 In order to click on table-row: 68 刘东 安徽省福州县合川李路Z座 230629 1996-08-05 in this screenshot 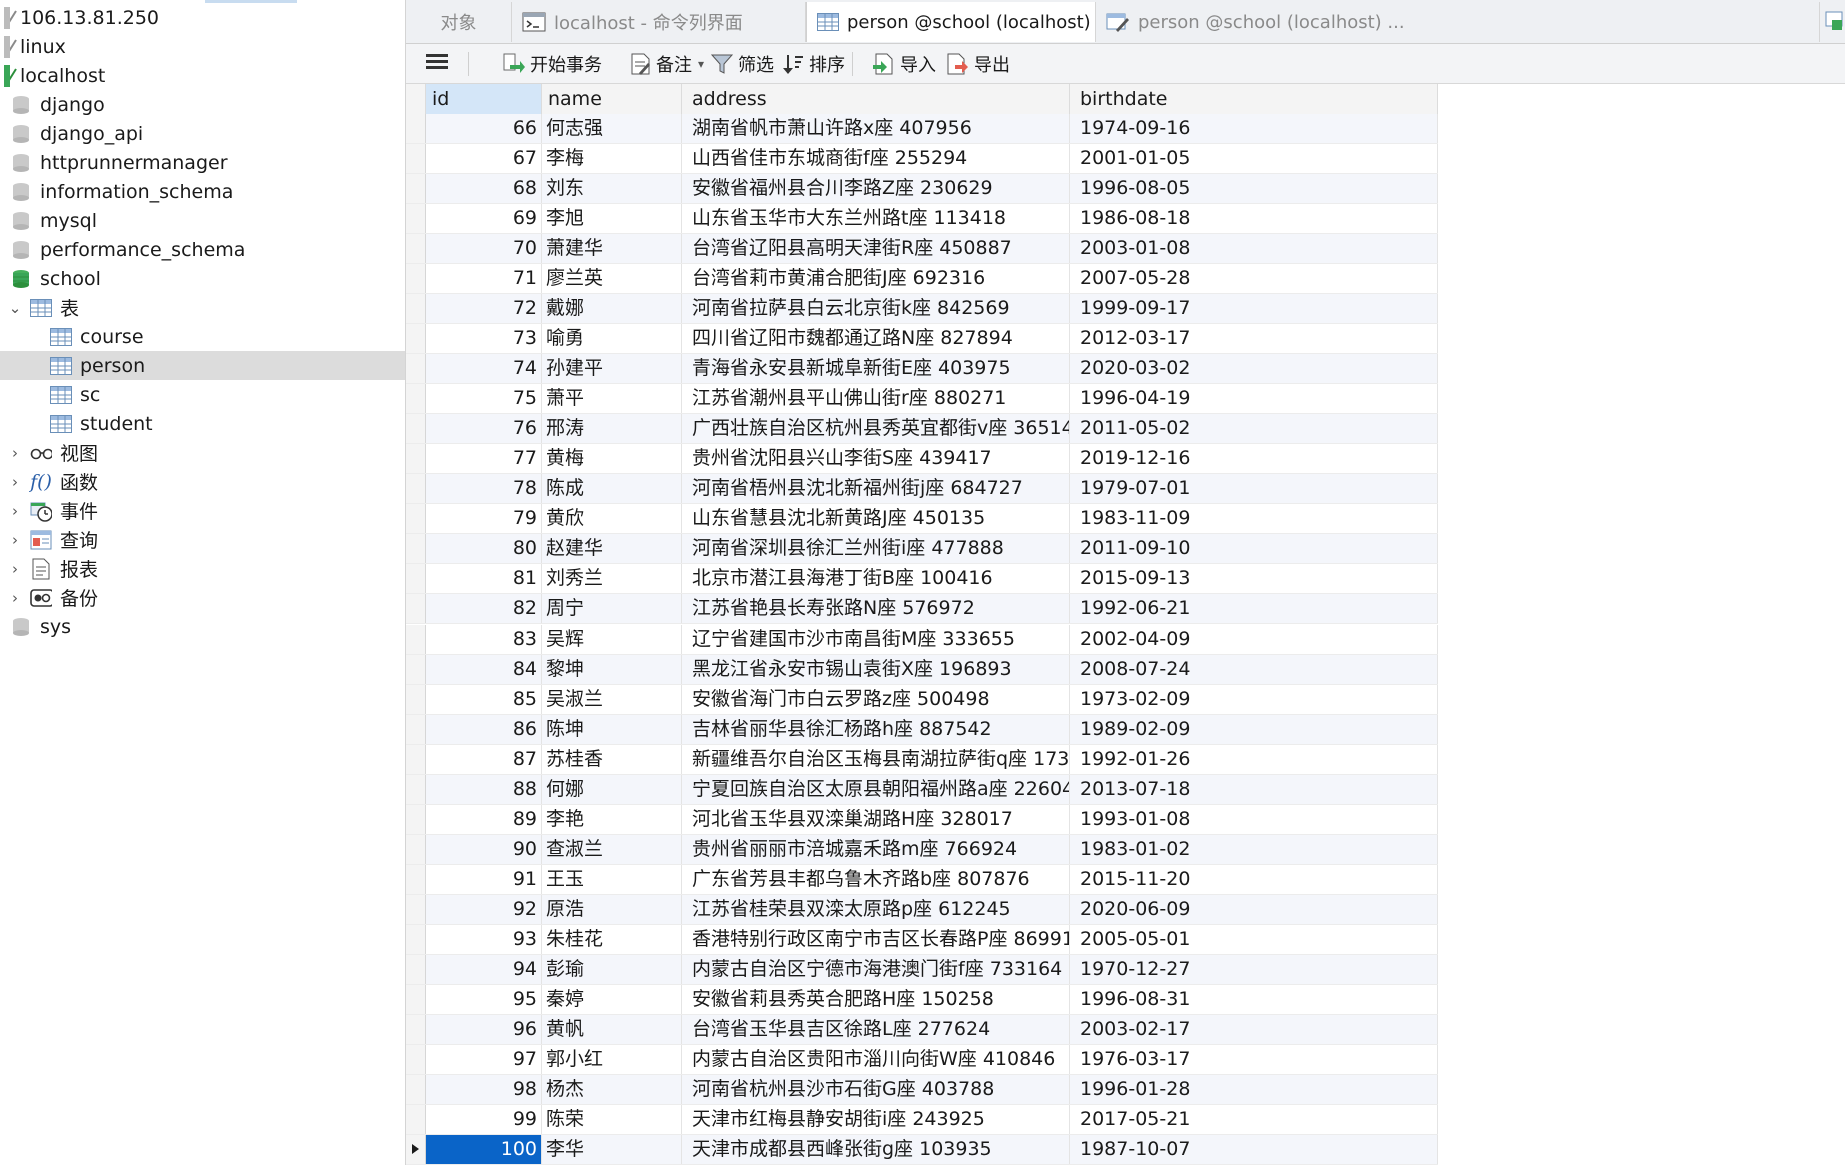, I will do `click(922, 189)`.